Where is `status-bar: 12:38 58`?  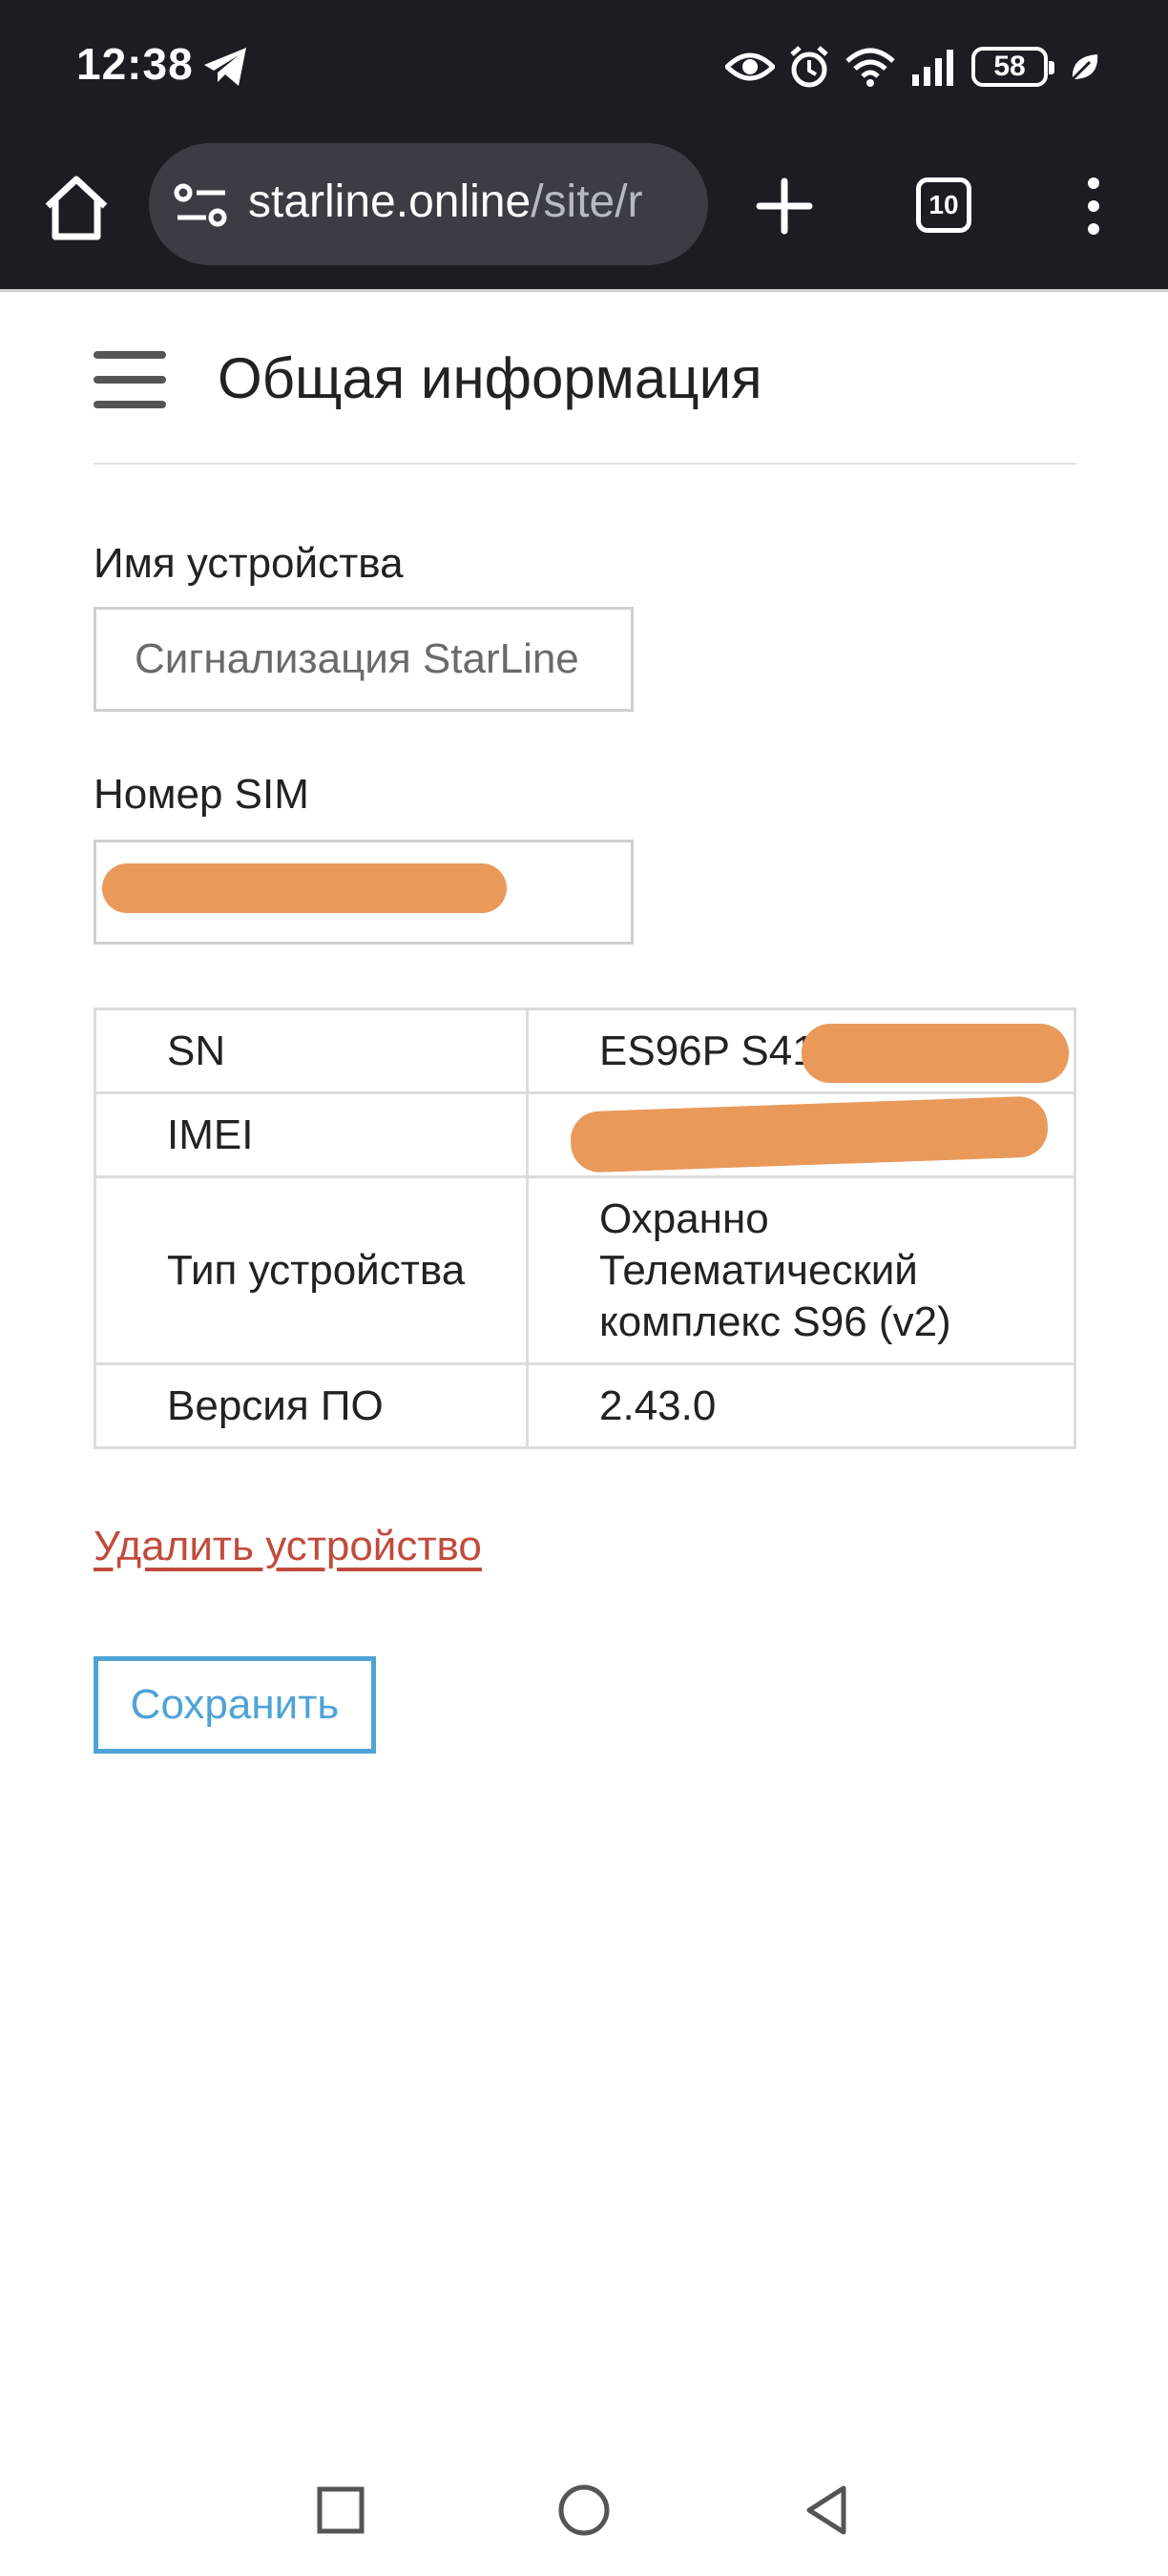 status-bar: 12:38 58 is located at coordinates (584, 67).